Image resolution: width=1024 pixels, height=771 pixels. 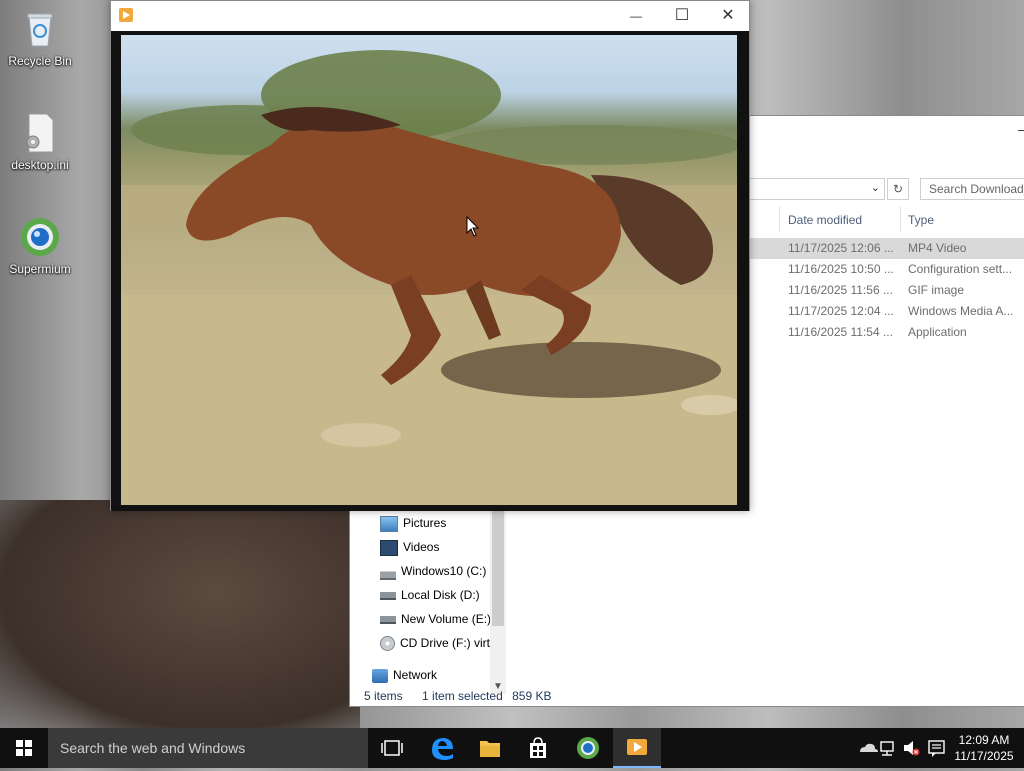 What do you see at coordinates (825, 220) in the screenshot?
I see `column-header-date-modified: Date modified` at bounding box center [825, 220].